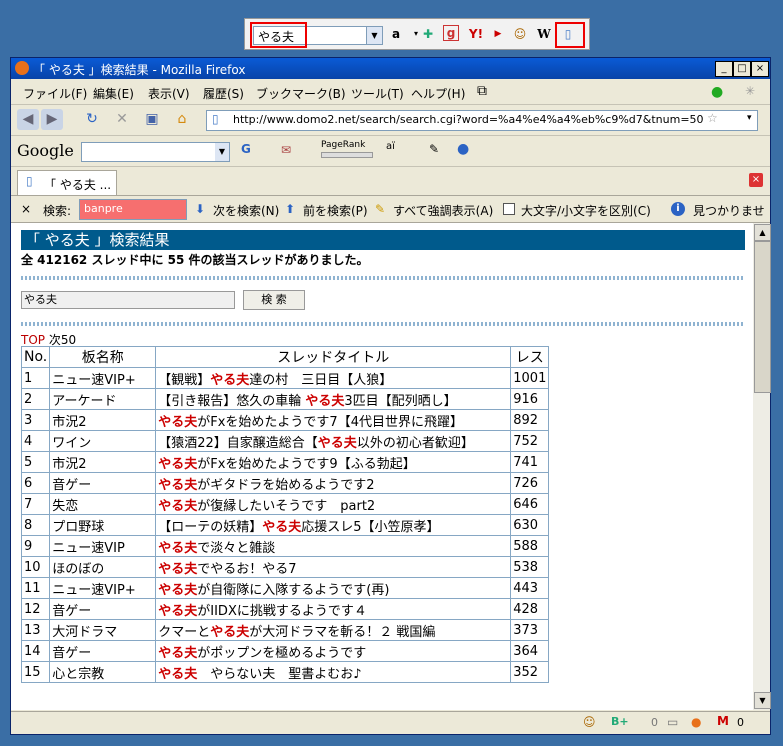 This screenshot has height=746, width=783. Describe the element at coordinates (762, 700) in the screenshot. I see `scroll-down-icon: ▼` at that location.